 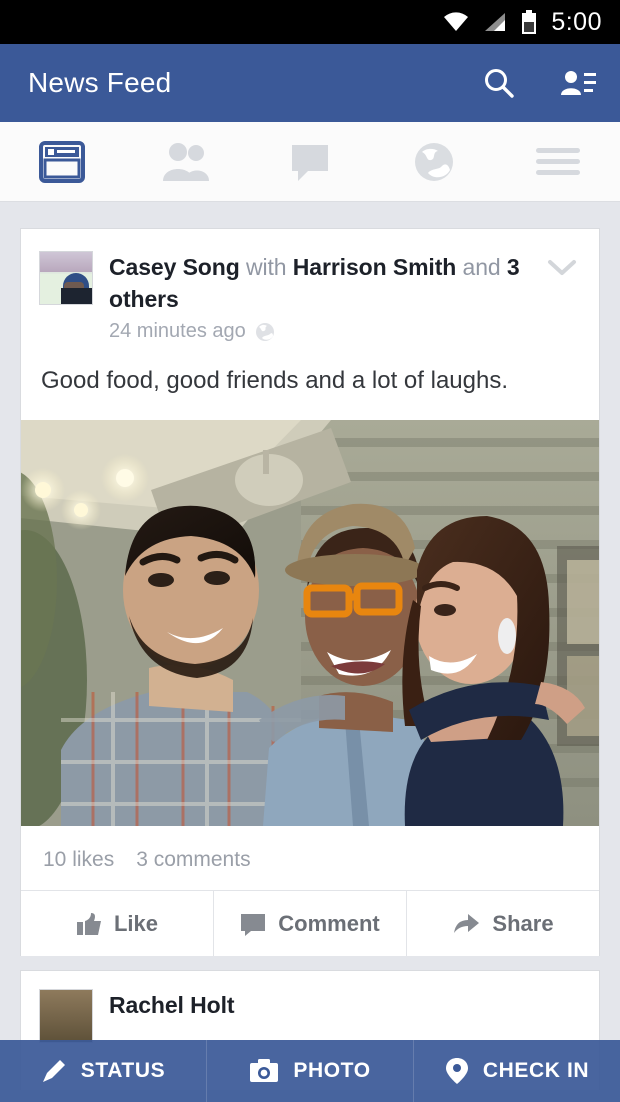 What do you see at coordinates (266, 267) in the screenshot?
I see `with-word: with` at bounding box center [266, 267].